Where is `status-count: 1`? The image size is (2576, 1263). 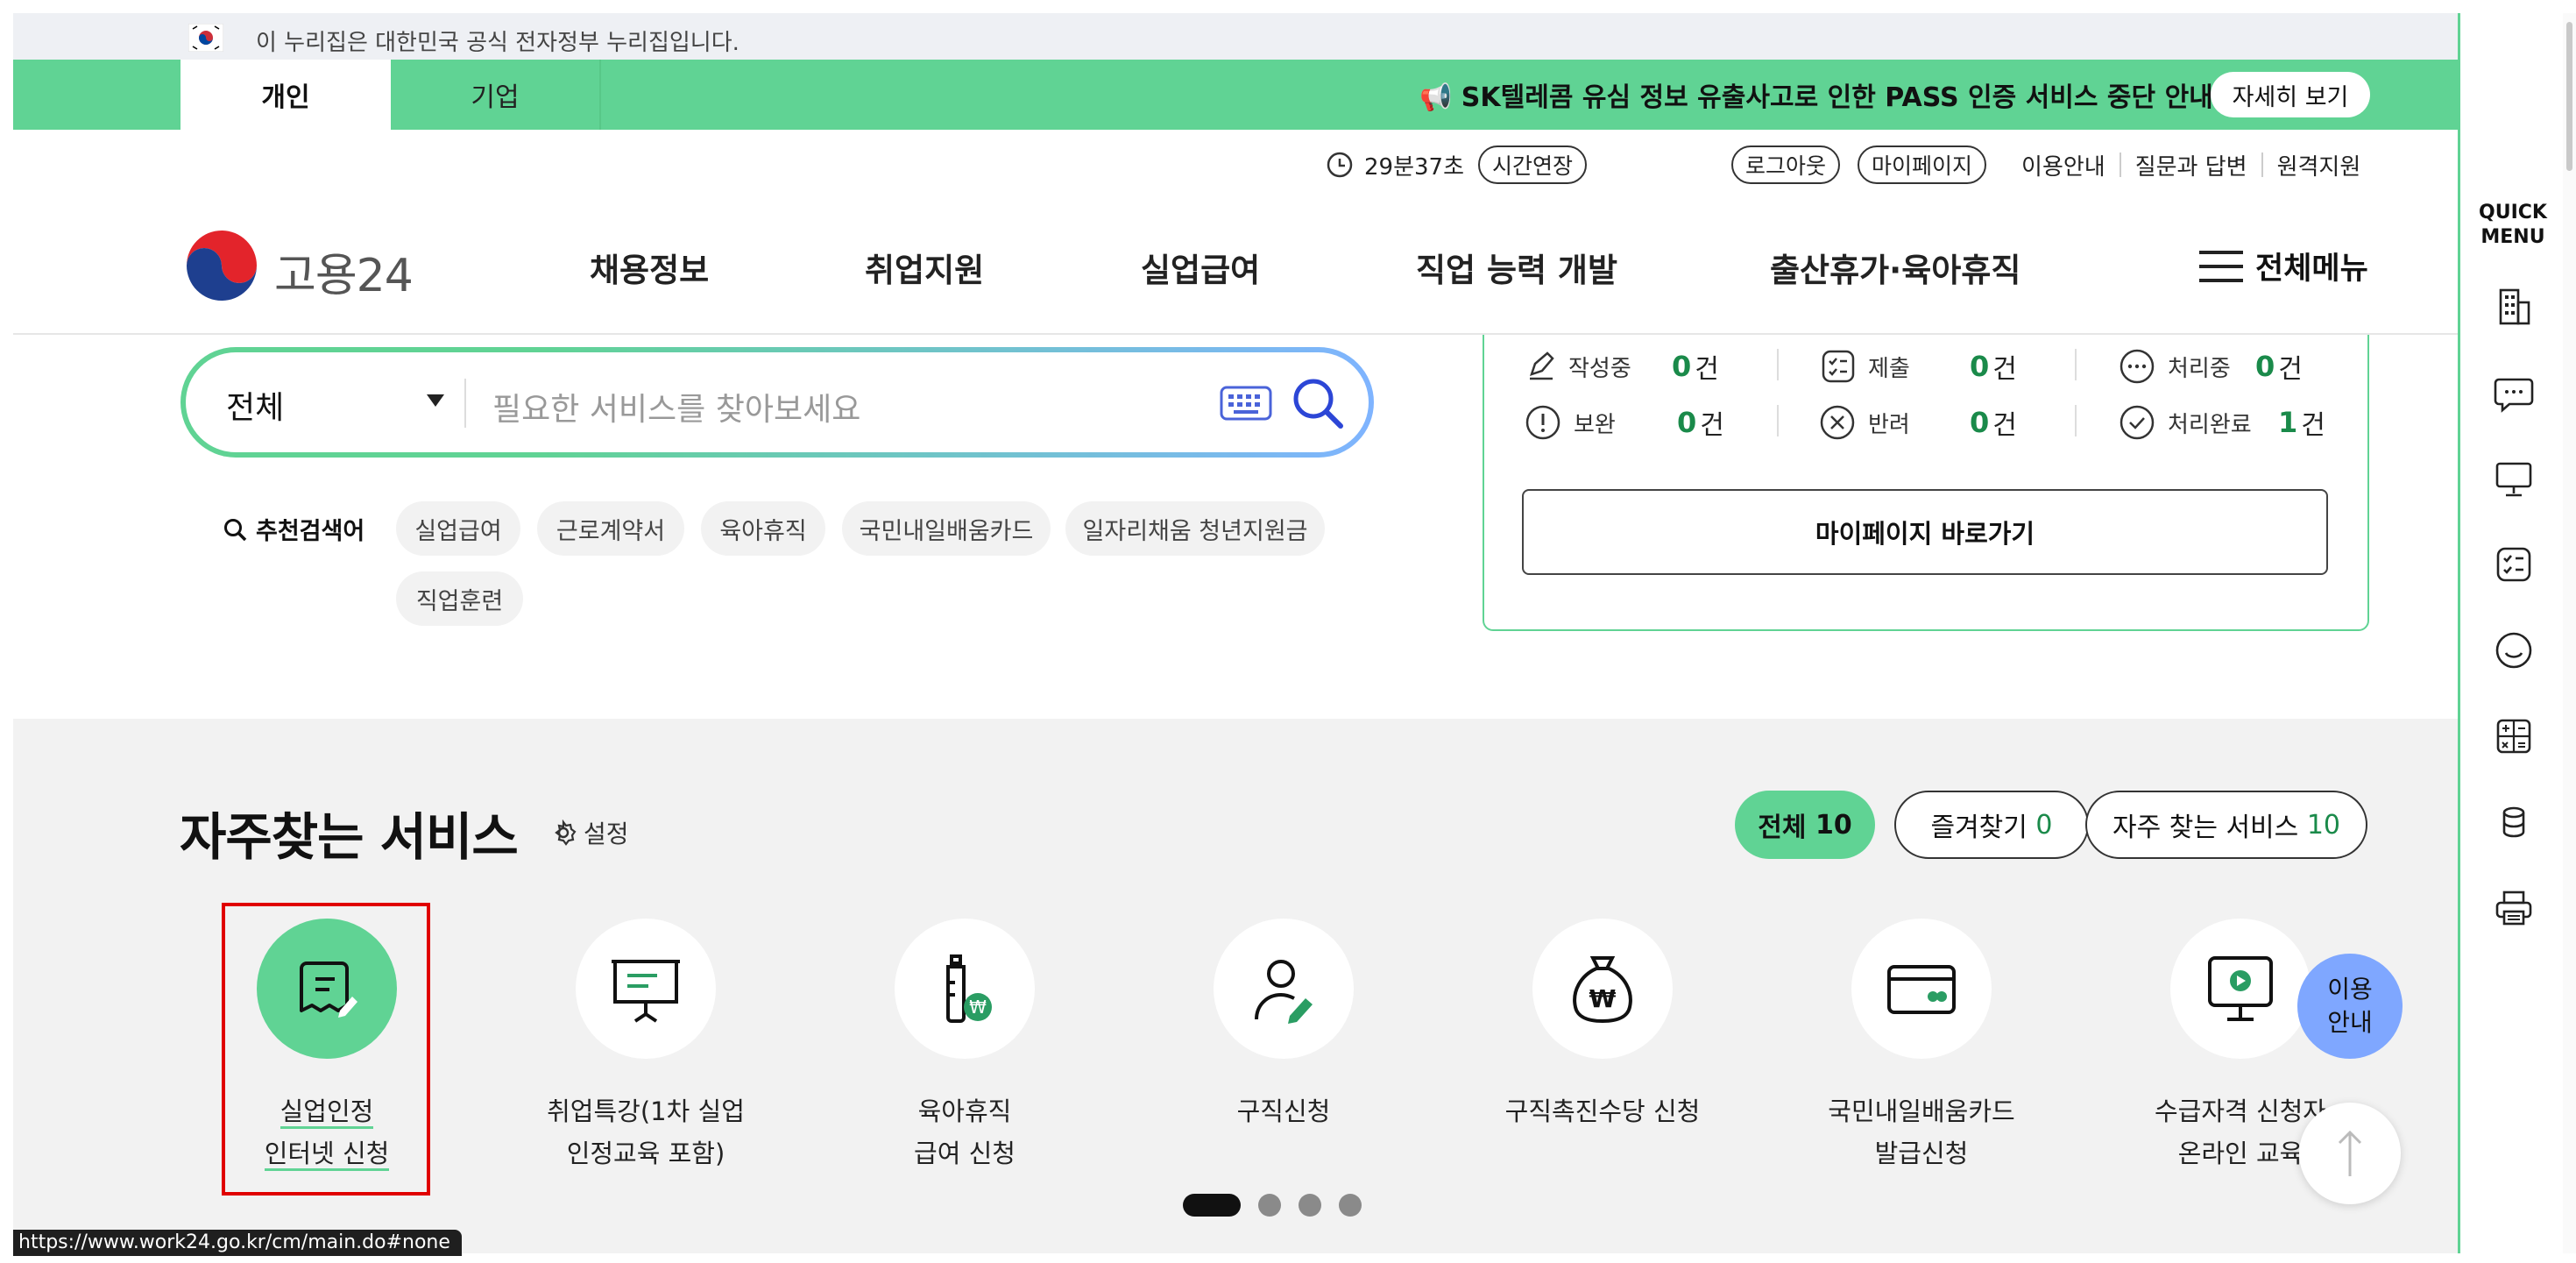
status-count: 1 is located at coordinates (2288, 422).